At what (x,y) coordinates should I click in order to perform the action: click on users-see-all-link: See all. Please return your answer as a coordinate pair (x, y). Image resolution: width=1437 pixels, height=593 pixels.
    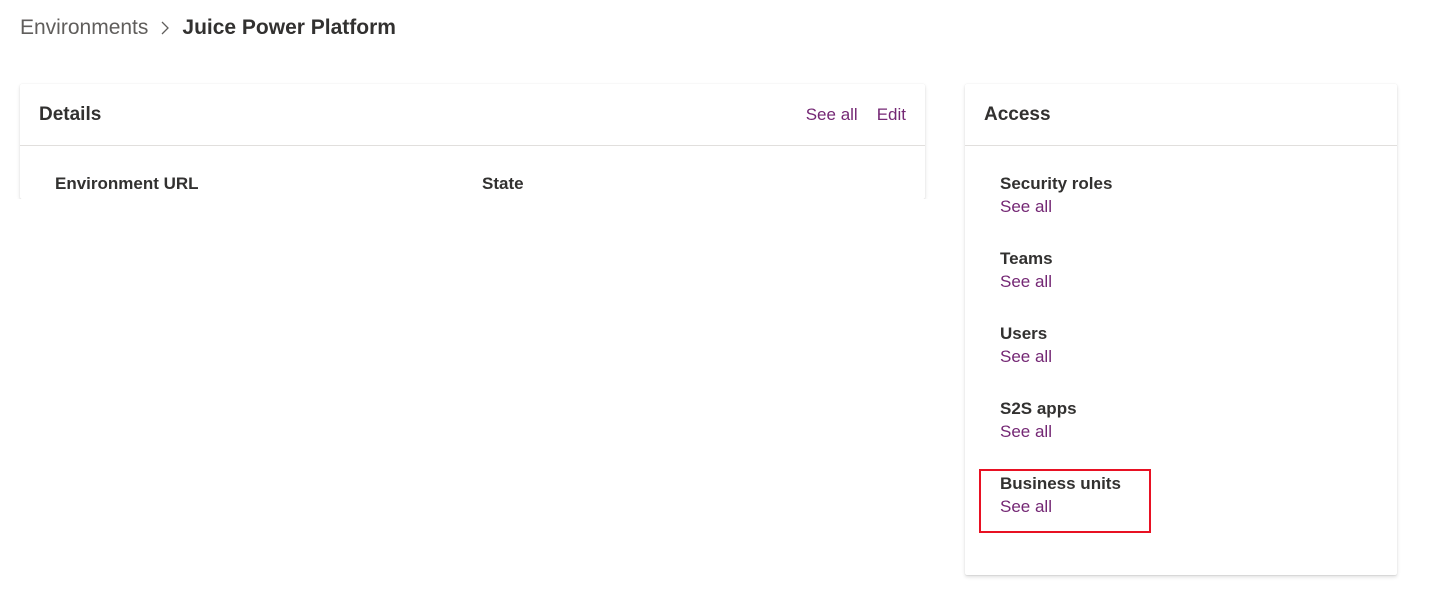
    Looking at the image, I should click on (1026, 357).